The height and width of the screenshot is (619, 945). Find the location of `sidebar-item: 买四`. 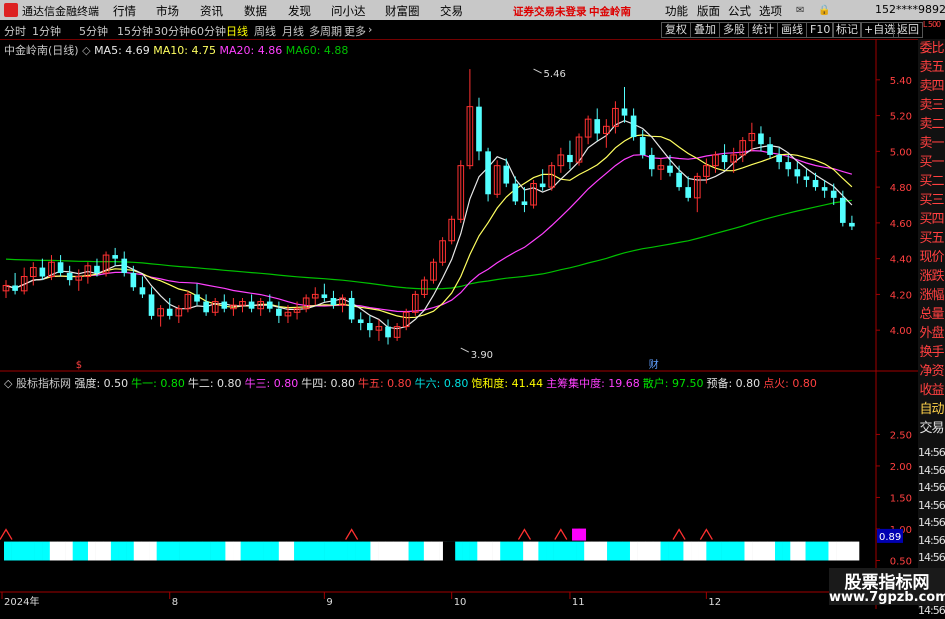

sidebar-item: 买四 is located at coordinates (931, 219).